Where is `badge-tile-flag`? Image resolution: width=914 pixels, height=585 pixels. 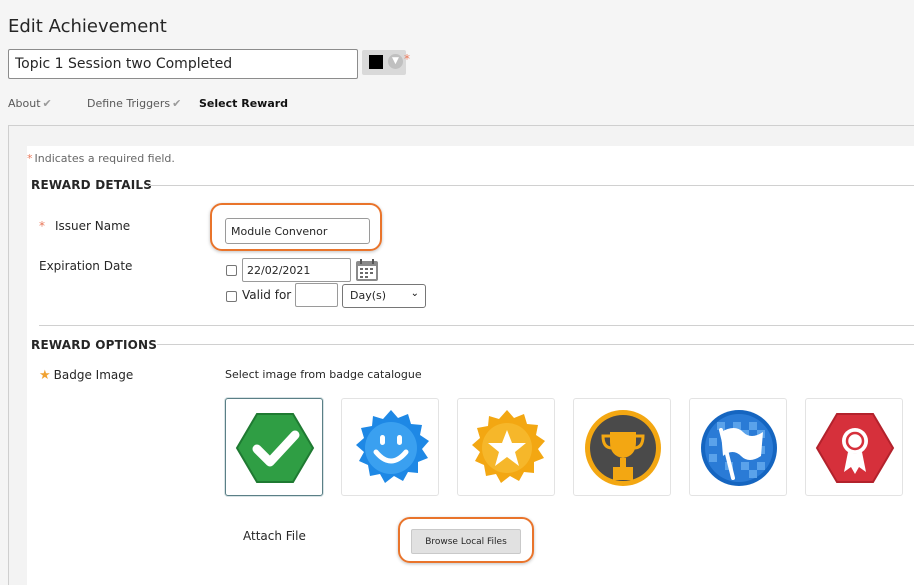 badge-tile-flag is located at coordinates (738, 447).